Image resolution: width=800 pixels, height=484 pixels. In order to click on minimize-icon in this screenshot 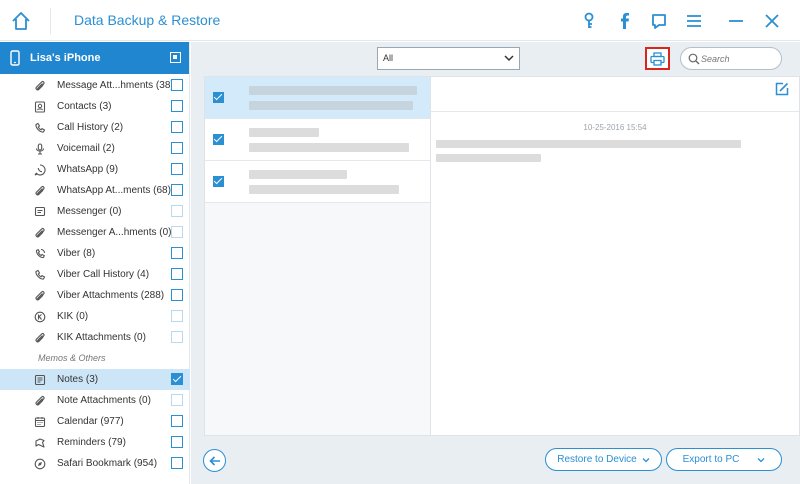, I will do `click(736, 21)`.